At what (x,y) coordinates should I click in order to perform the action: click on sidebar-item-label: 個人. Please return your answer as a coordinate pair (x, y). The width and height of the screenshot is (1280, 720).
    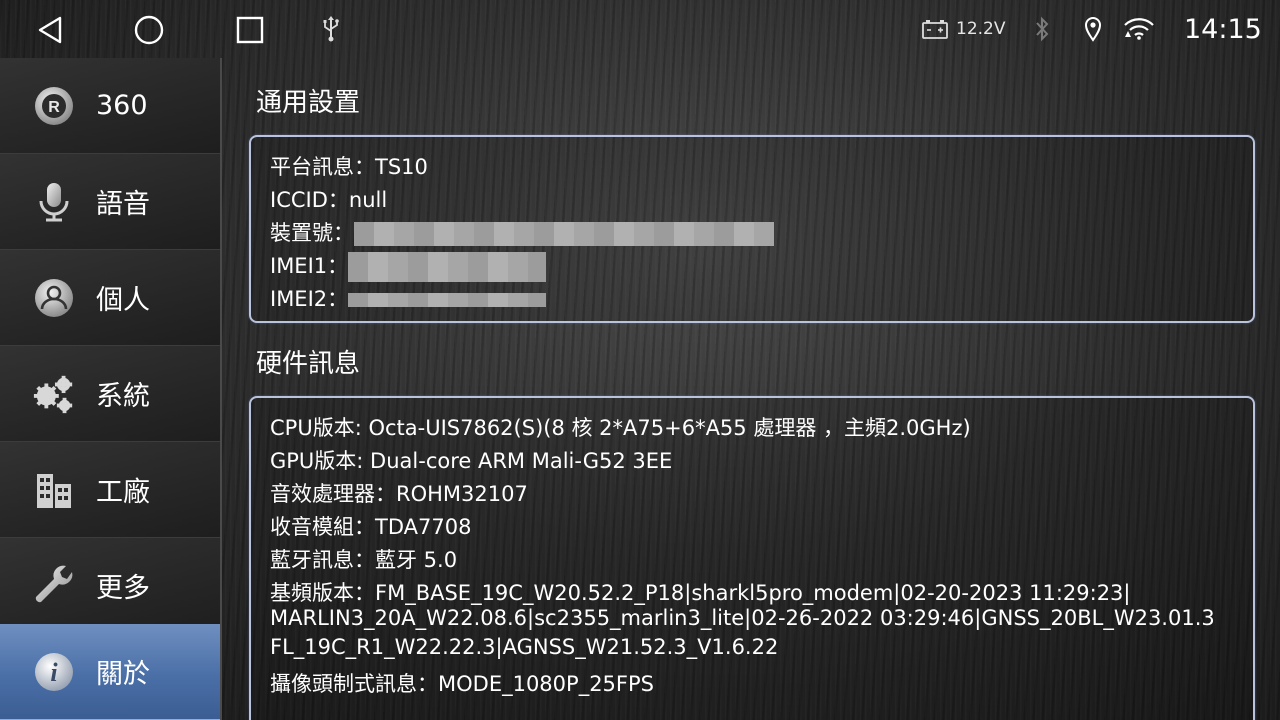
    Looking at the image, I should click on (123, 300).